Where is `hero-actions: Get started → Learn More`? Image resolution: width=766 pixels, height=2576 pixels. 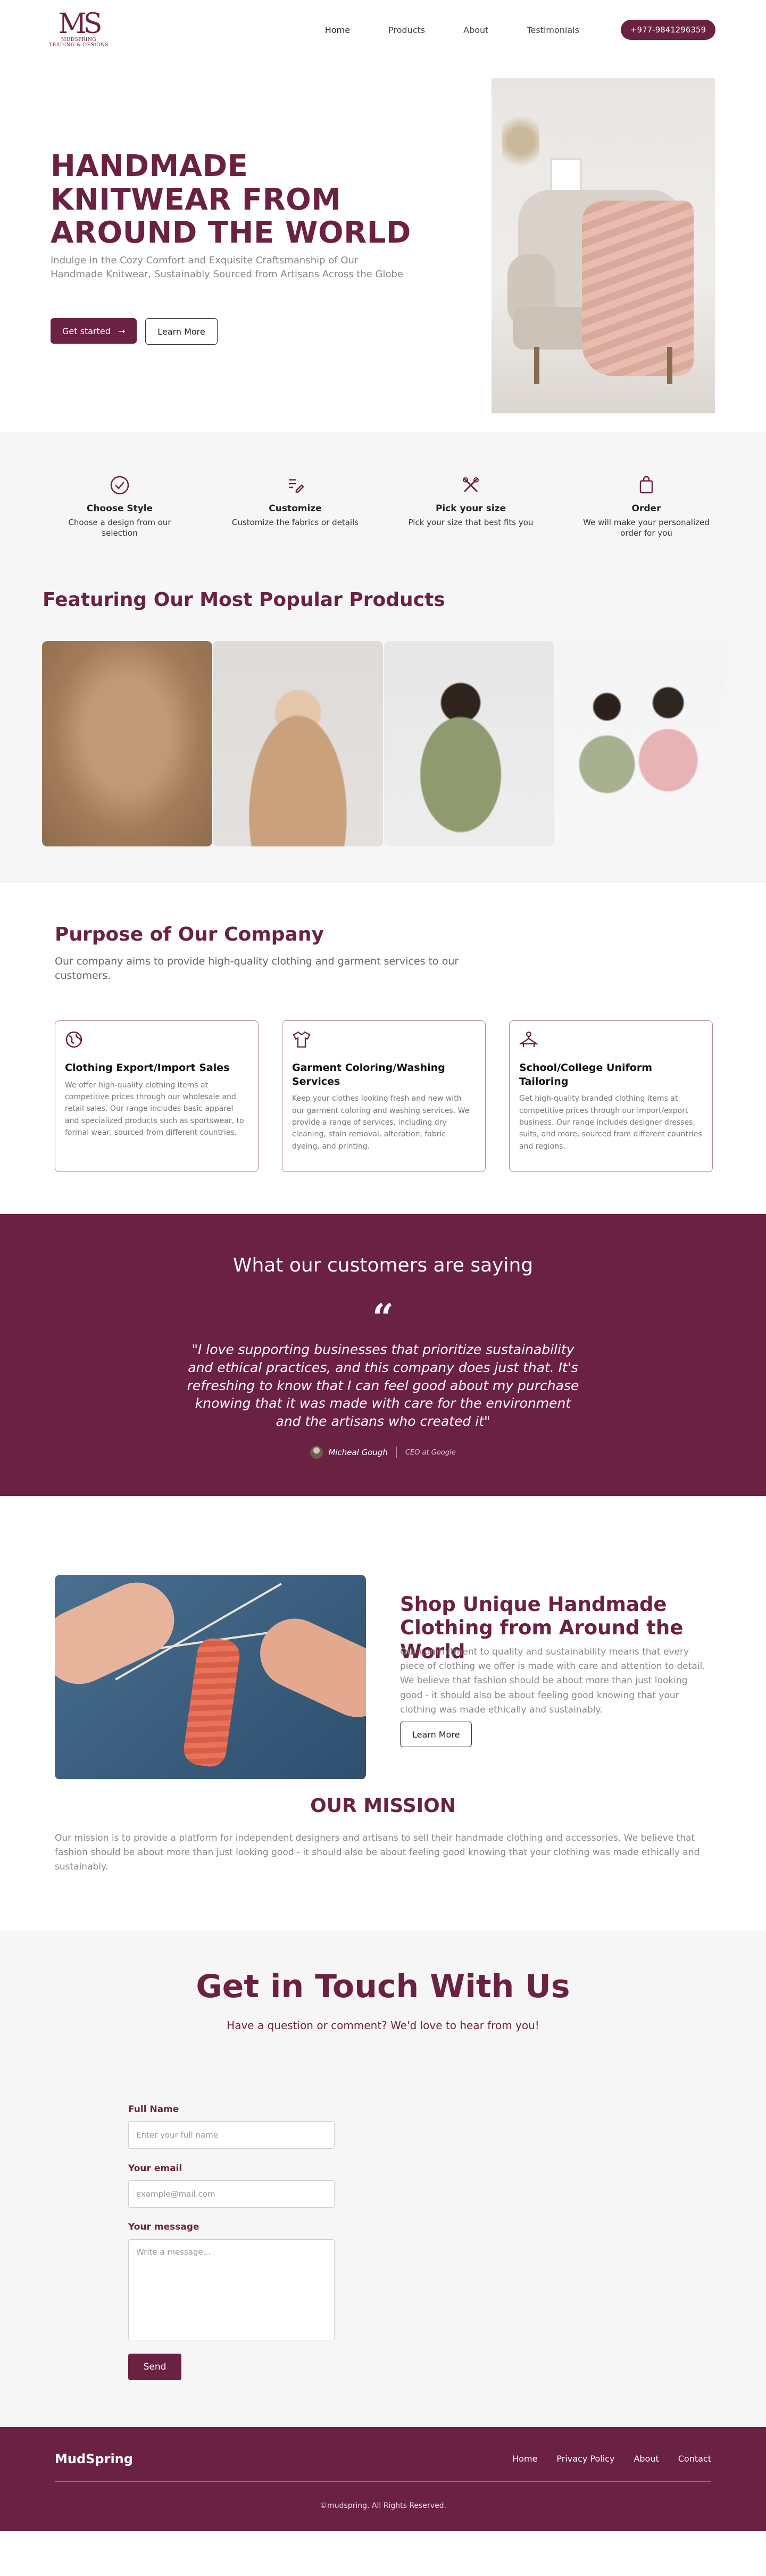
hero-actions: Get started → Learn More is located at coordinates (134, 331).